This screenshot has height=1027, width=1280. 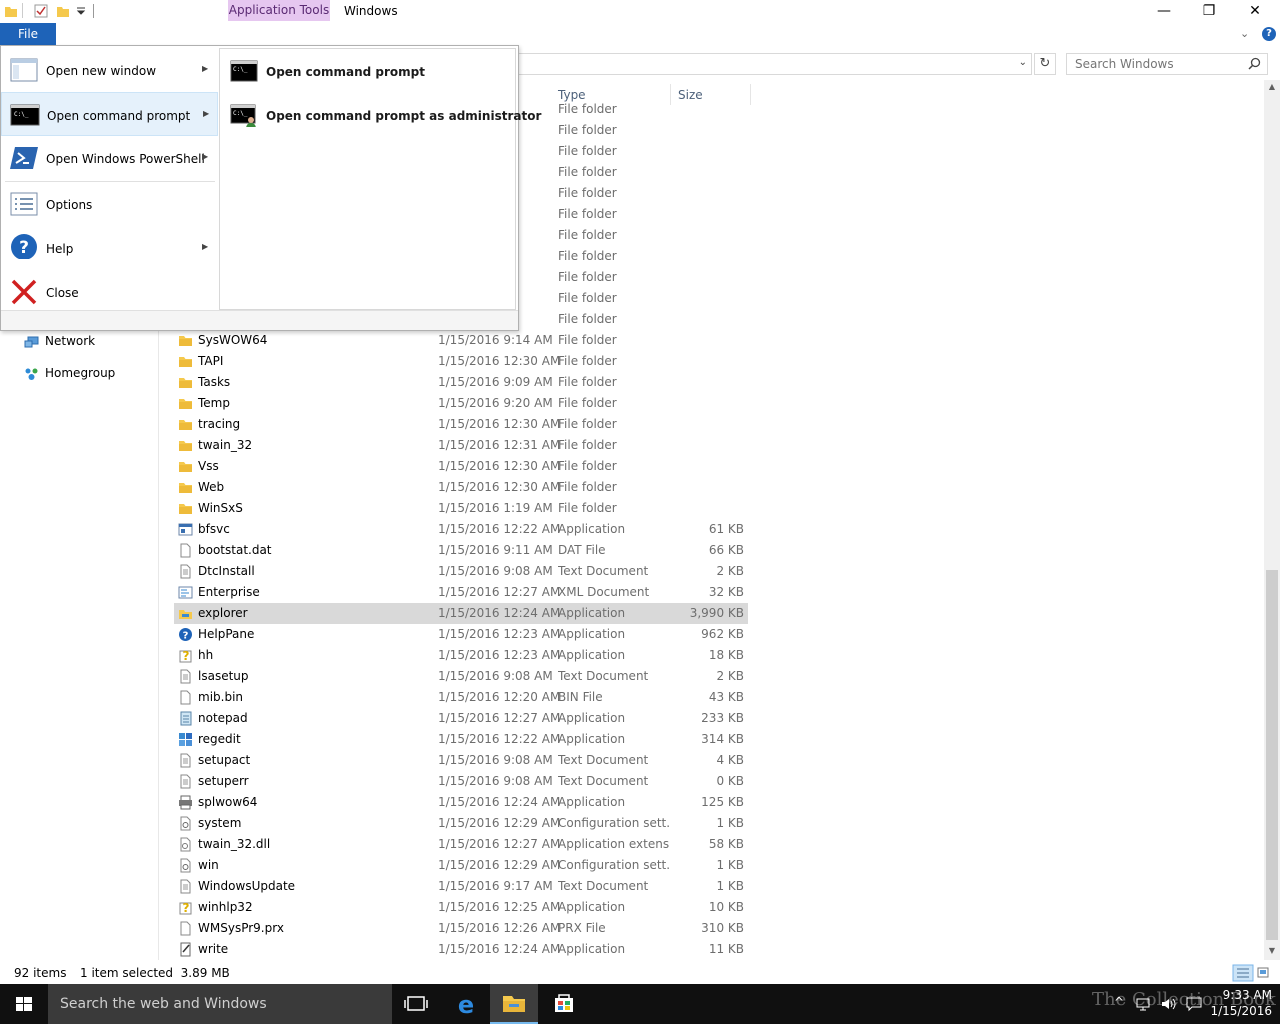 What do you see at coordinates (461, 340) in the screenshot?
I see `table-row: SysWOW64 1/15/2016 9:14 AM File folder` at bounding box center [461, 340].